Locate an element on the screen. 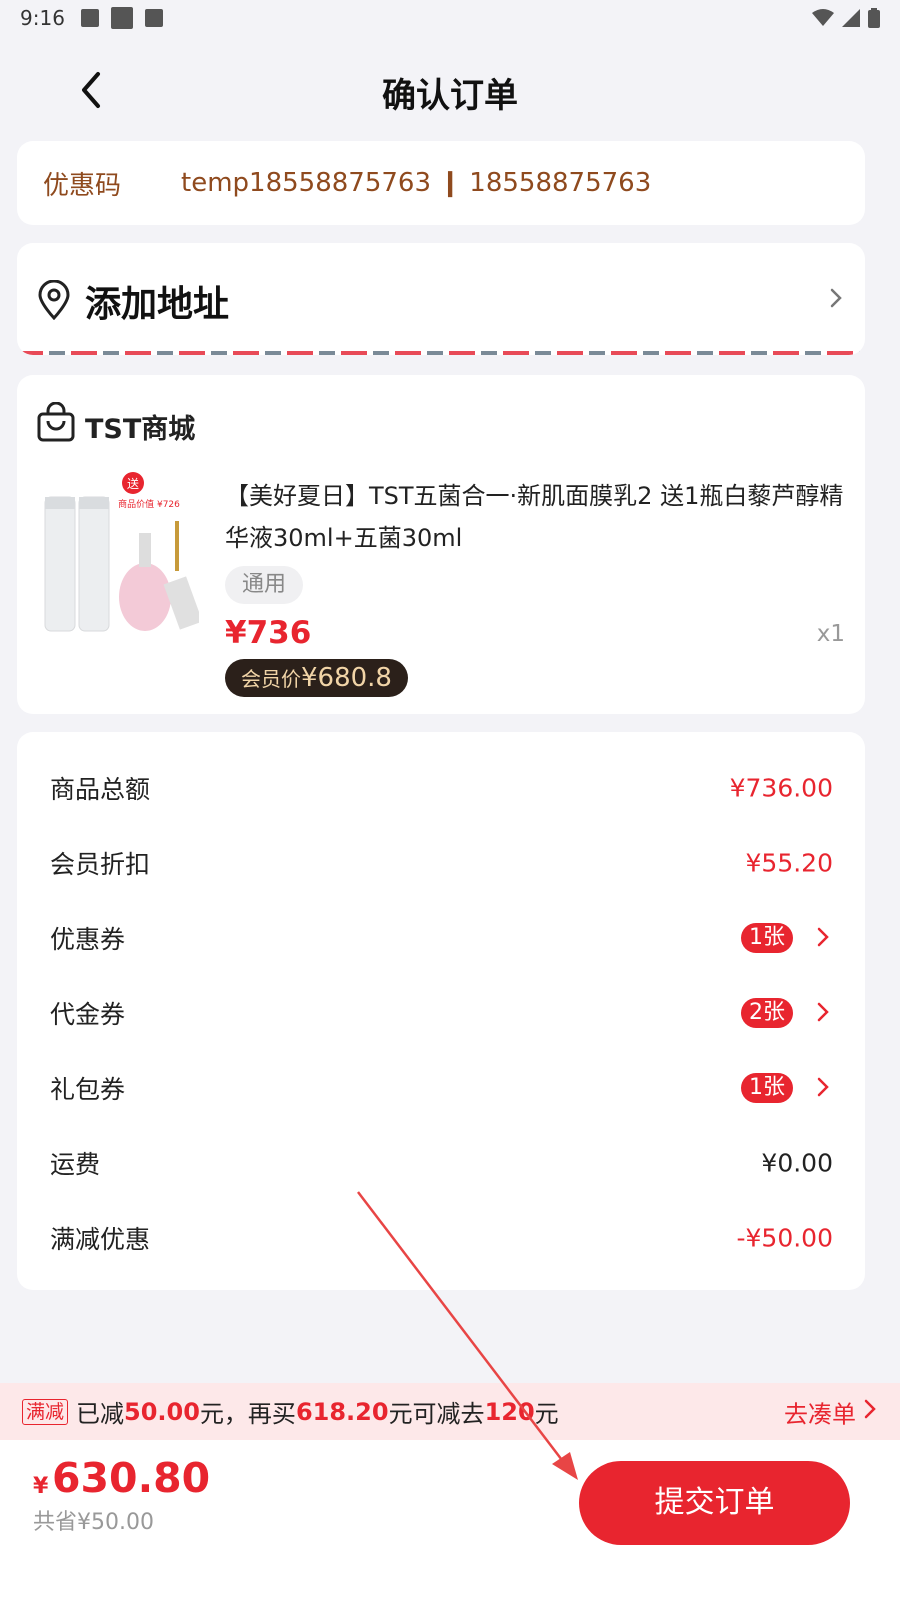  full-reduction-promo-bar: 满减 已减 50.00 元，再买 618.20 元可减去 120 元 去凑单 is located at coordinates (450, 1411).